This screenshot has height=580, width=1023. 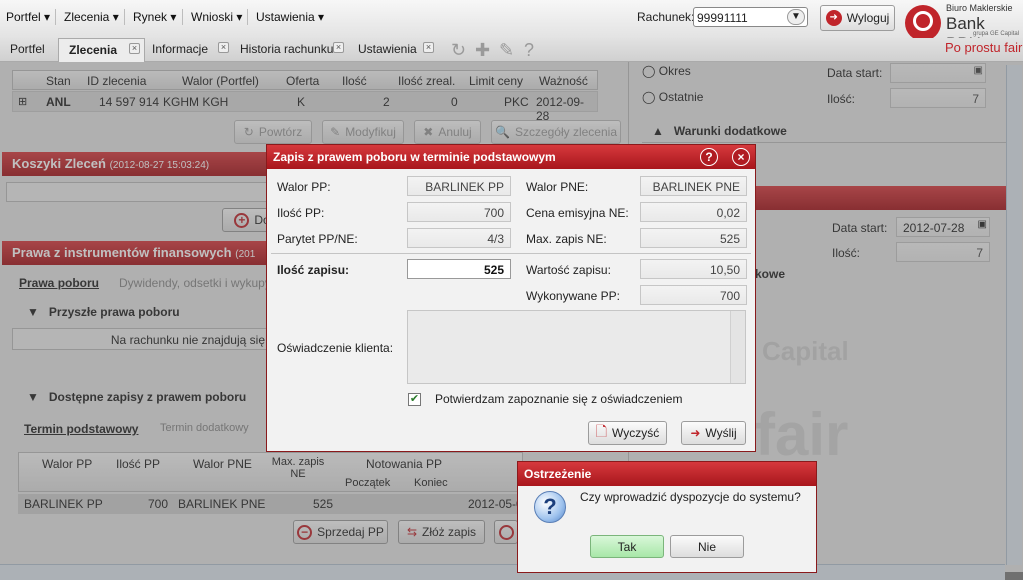 What do you see at coordinates (568, 270) in the screenshot?
I see `wartosc-label: Wartość zapisu:` at bounding box center [568, 270].